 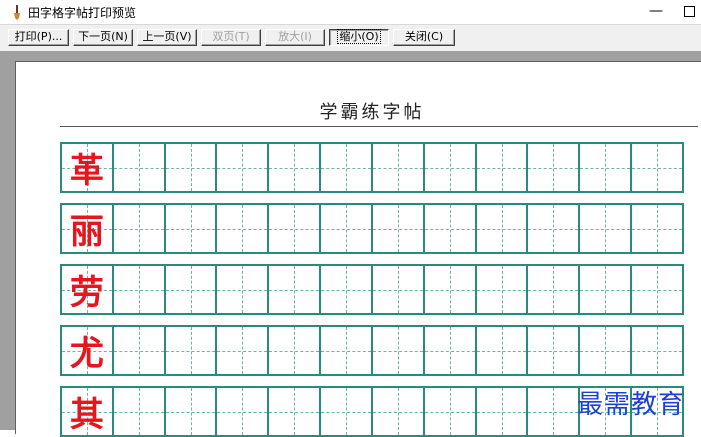 What do you see at coordinates (86, 232) in the screenshot?
I see `practice-character: 丽` at bounding box center [86, 232].